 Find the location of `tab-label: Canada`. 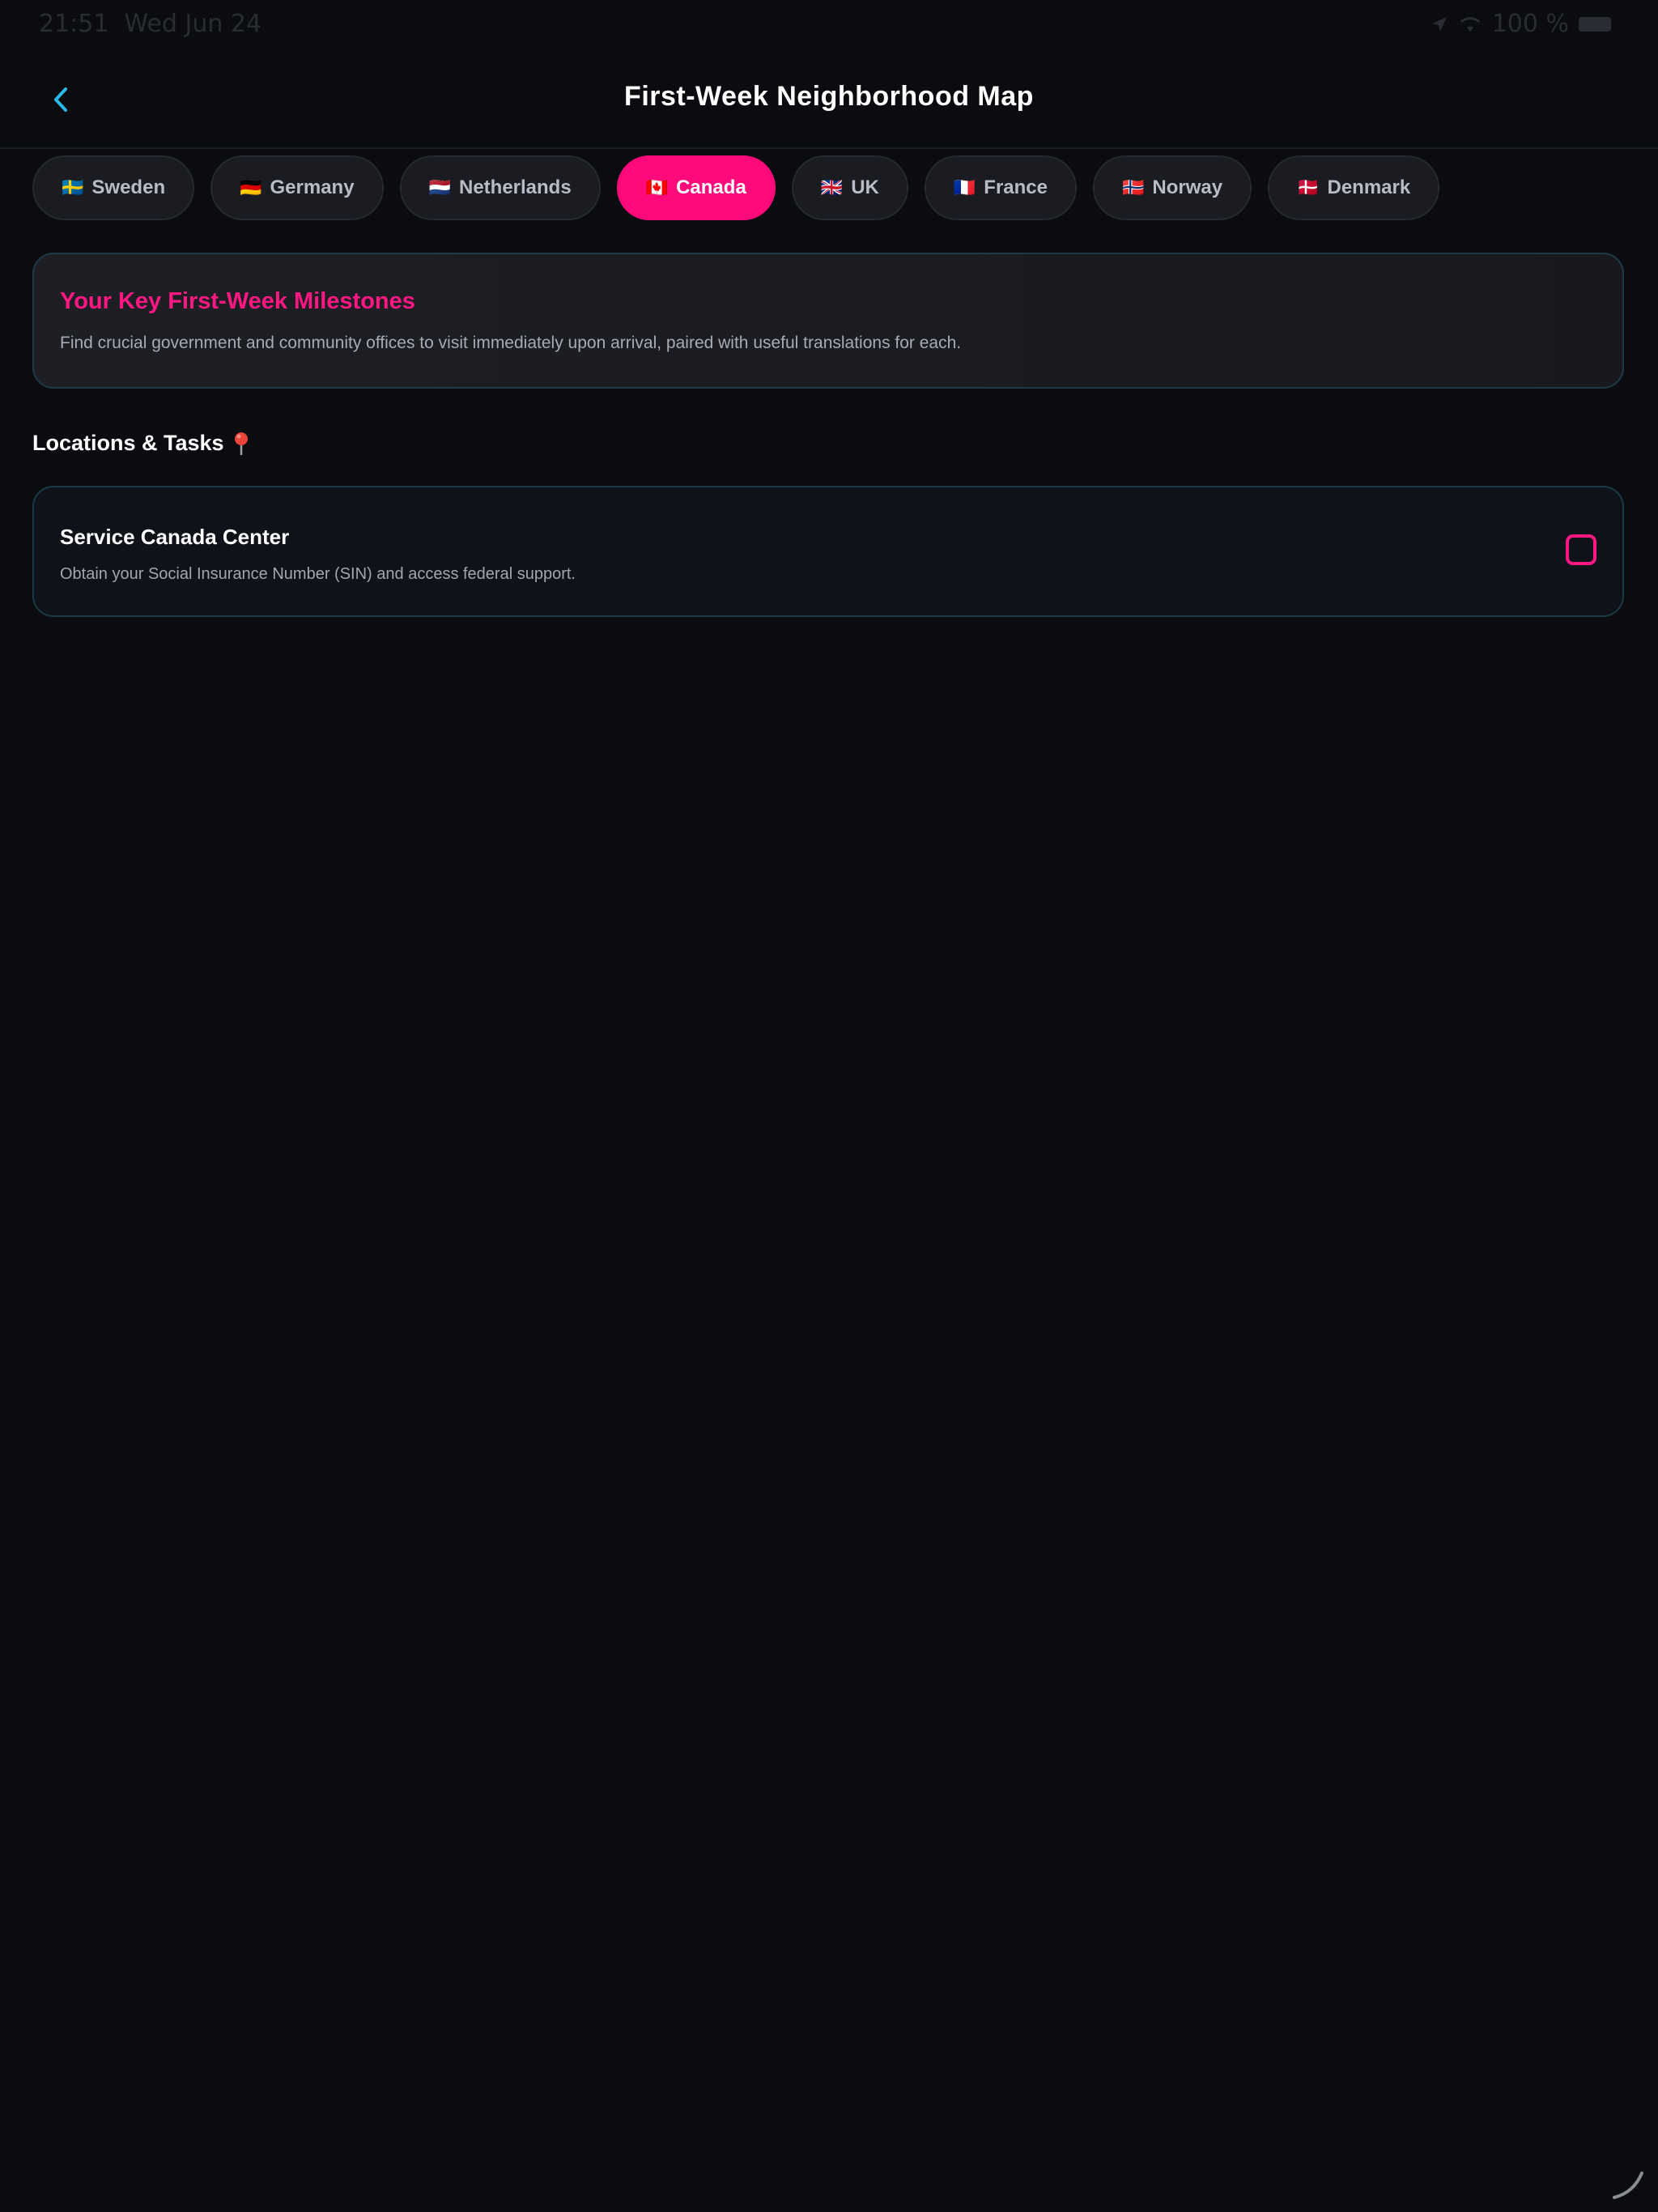

tab-label: Canada is located at coordinates (711, 187).